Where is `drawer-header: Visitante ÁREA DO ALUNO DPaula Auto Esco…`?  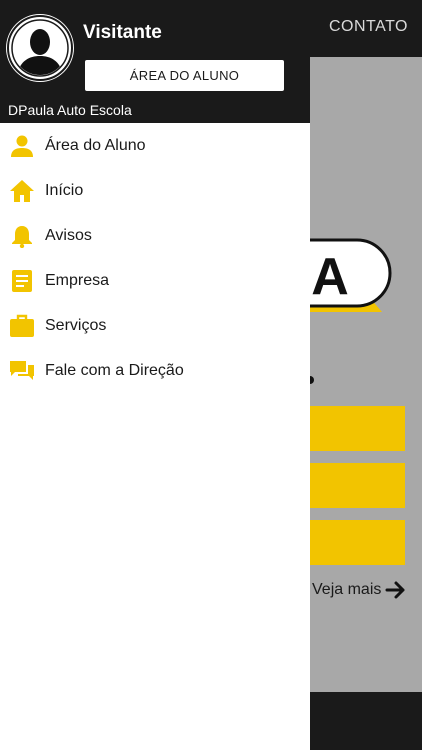
drawer-header: Visitante ÁREA DO ALUNO DPaula Auto Esco… is located at coordinates (155, 61).